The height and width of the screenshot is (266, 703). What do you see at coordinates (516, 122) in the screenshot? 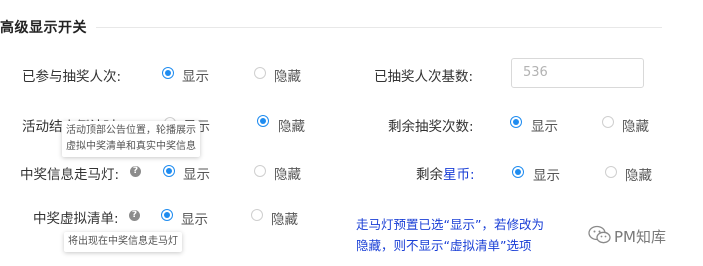
I see `remaining-show-radio` at bounding box center [516, 122].